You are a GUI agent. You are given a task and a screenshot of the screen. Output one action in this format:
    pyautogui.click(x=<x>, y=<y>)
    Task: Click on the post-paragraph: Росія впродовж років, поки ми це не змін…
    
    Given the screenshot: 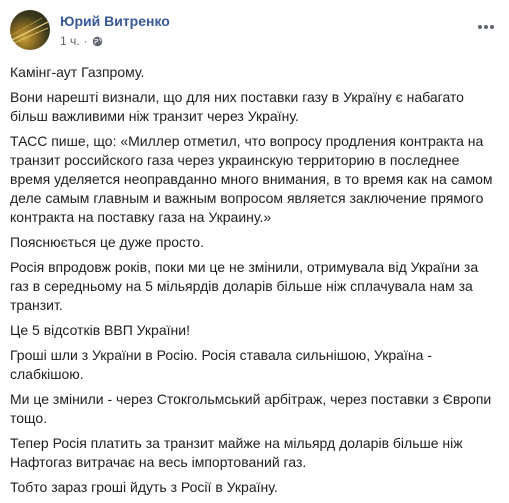 What is the action you would take?
    pyautogui.click(x=244, y=286)
    